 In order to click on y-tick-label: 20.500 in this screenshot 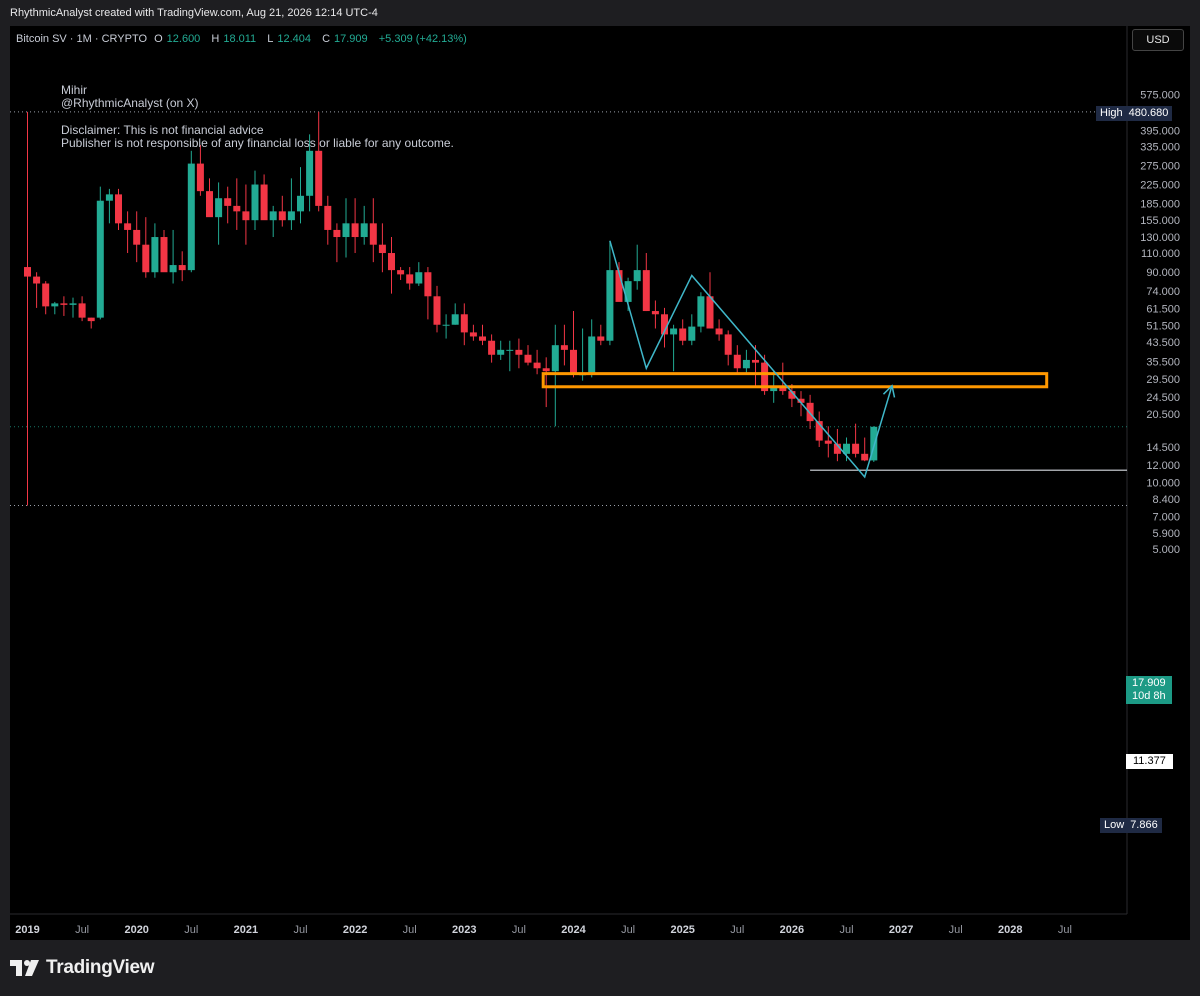, I will do `click(1163, 415)`.